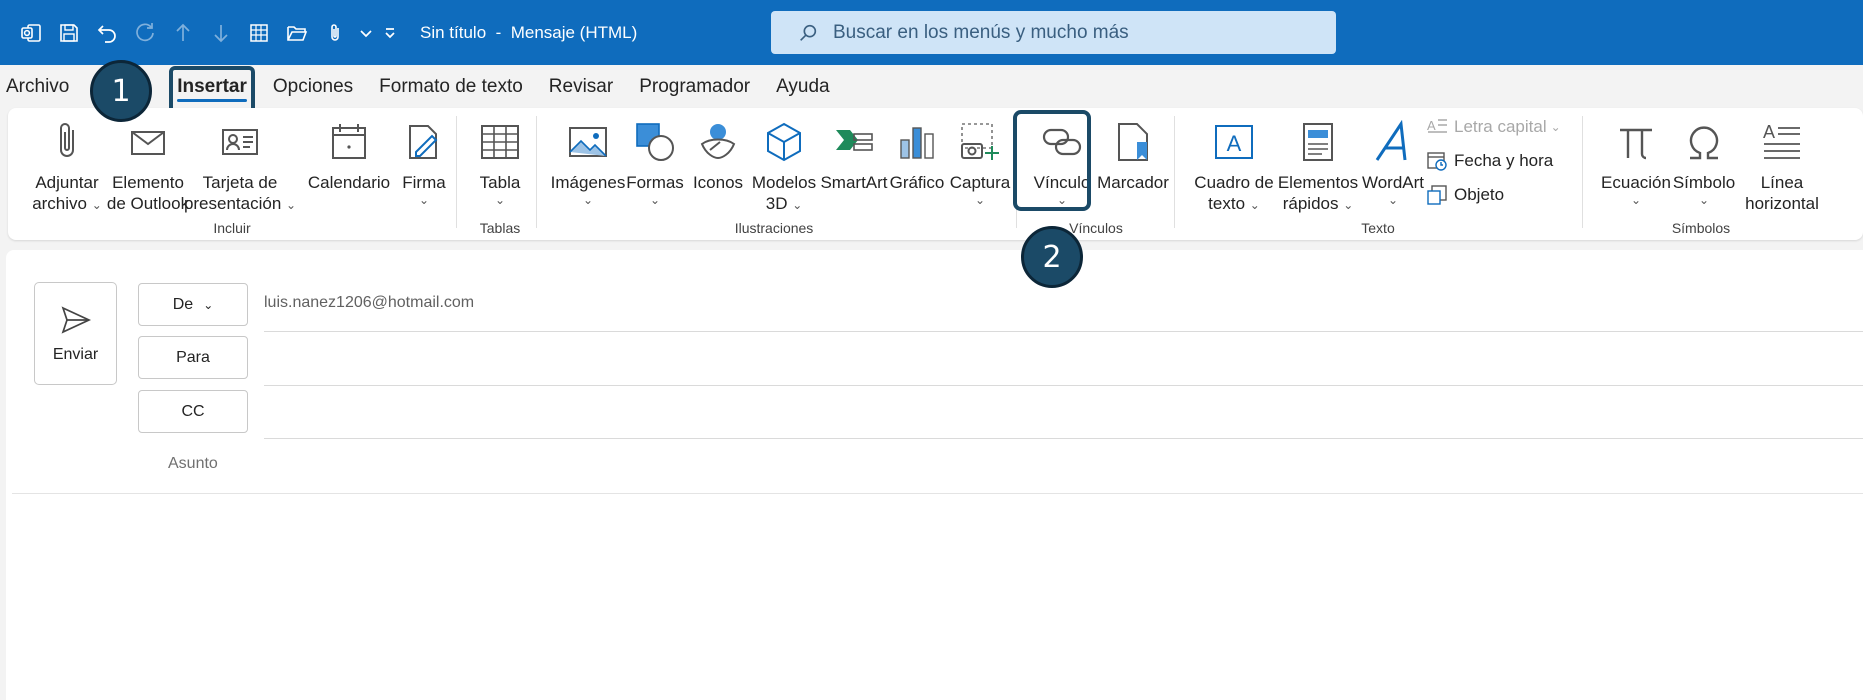  What do you see at coordinates (1310, 203) in the screenshot?
I see `elementos-label-2: rápidos` at bounding box center [1310, 203].